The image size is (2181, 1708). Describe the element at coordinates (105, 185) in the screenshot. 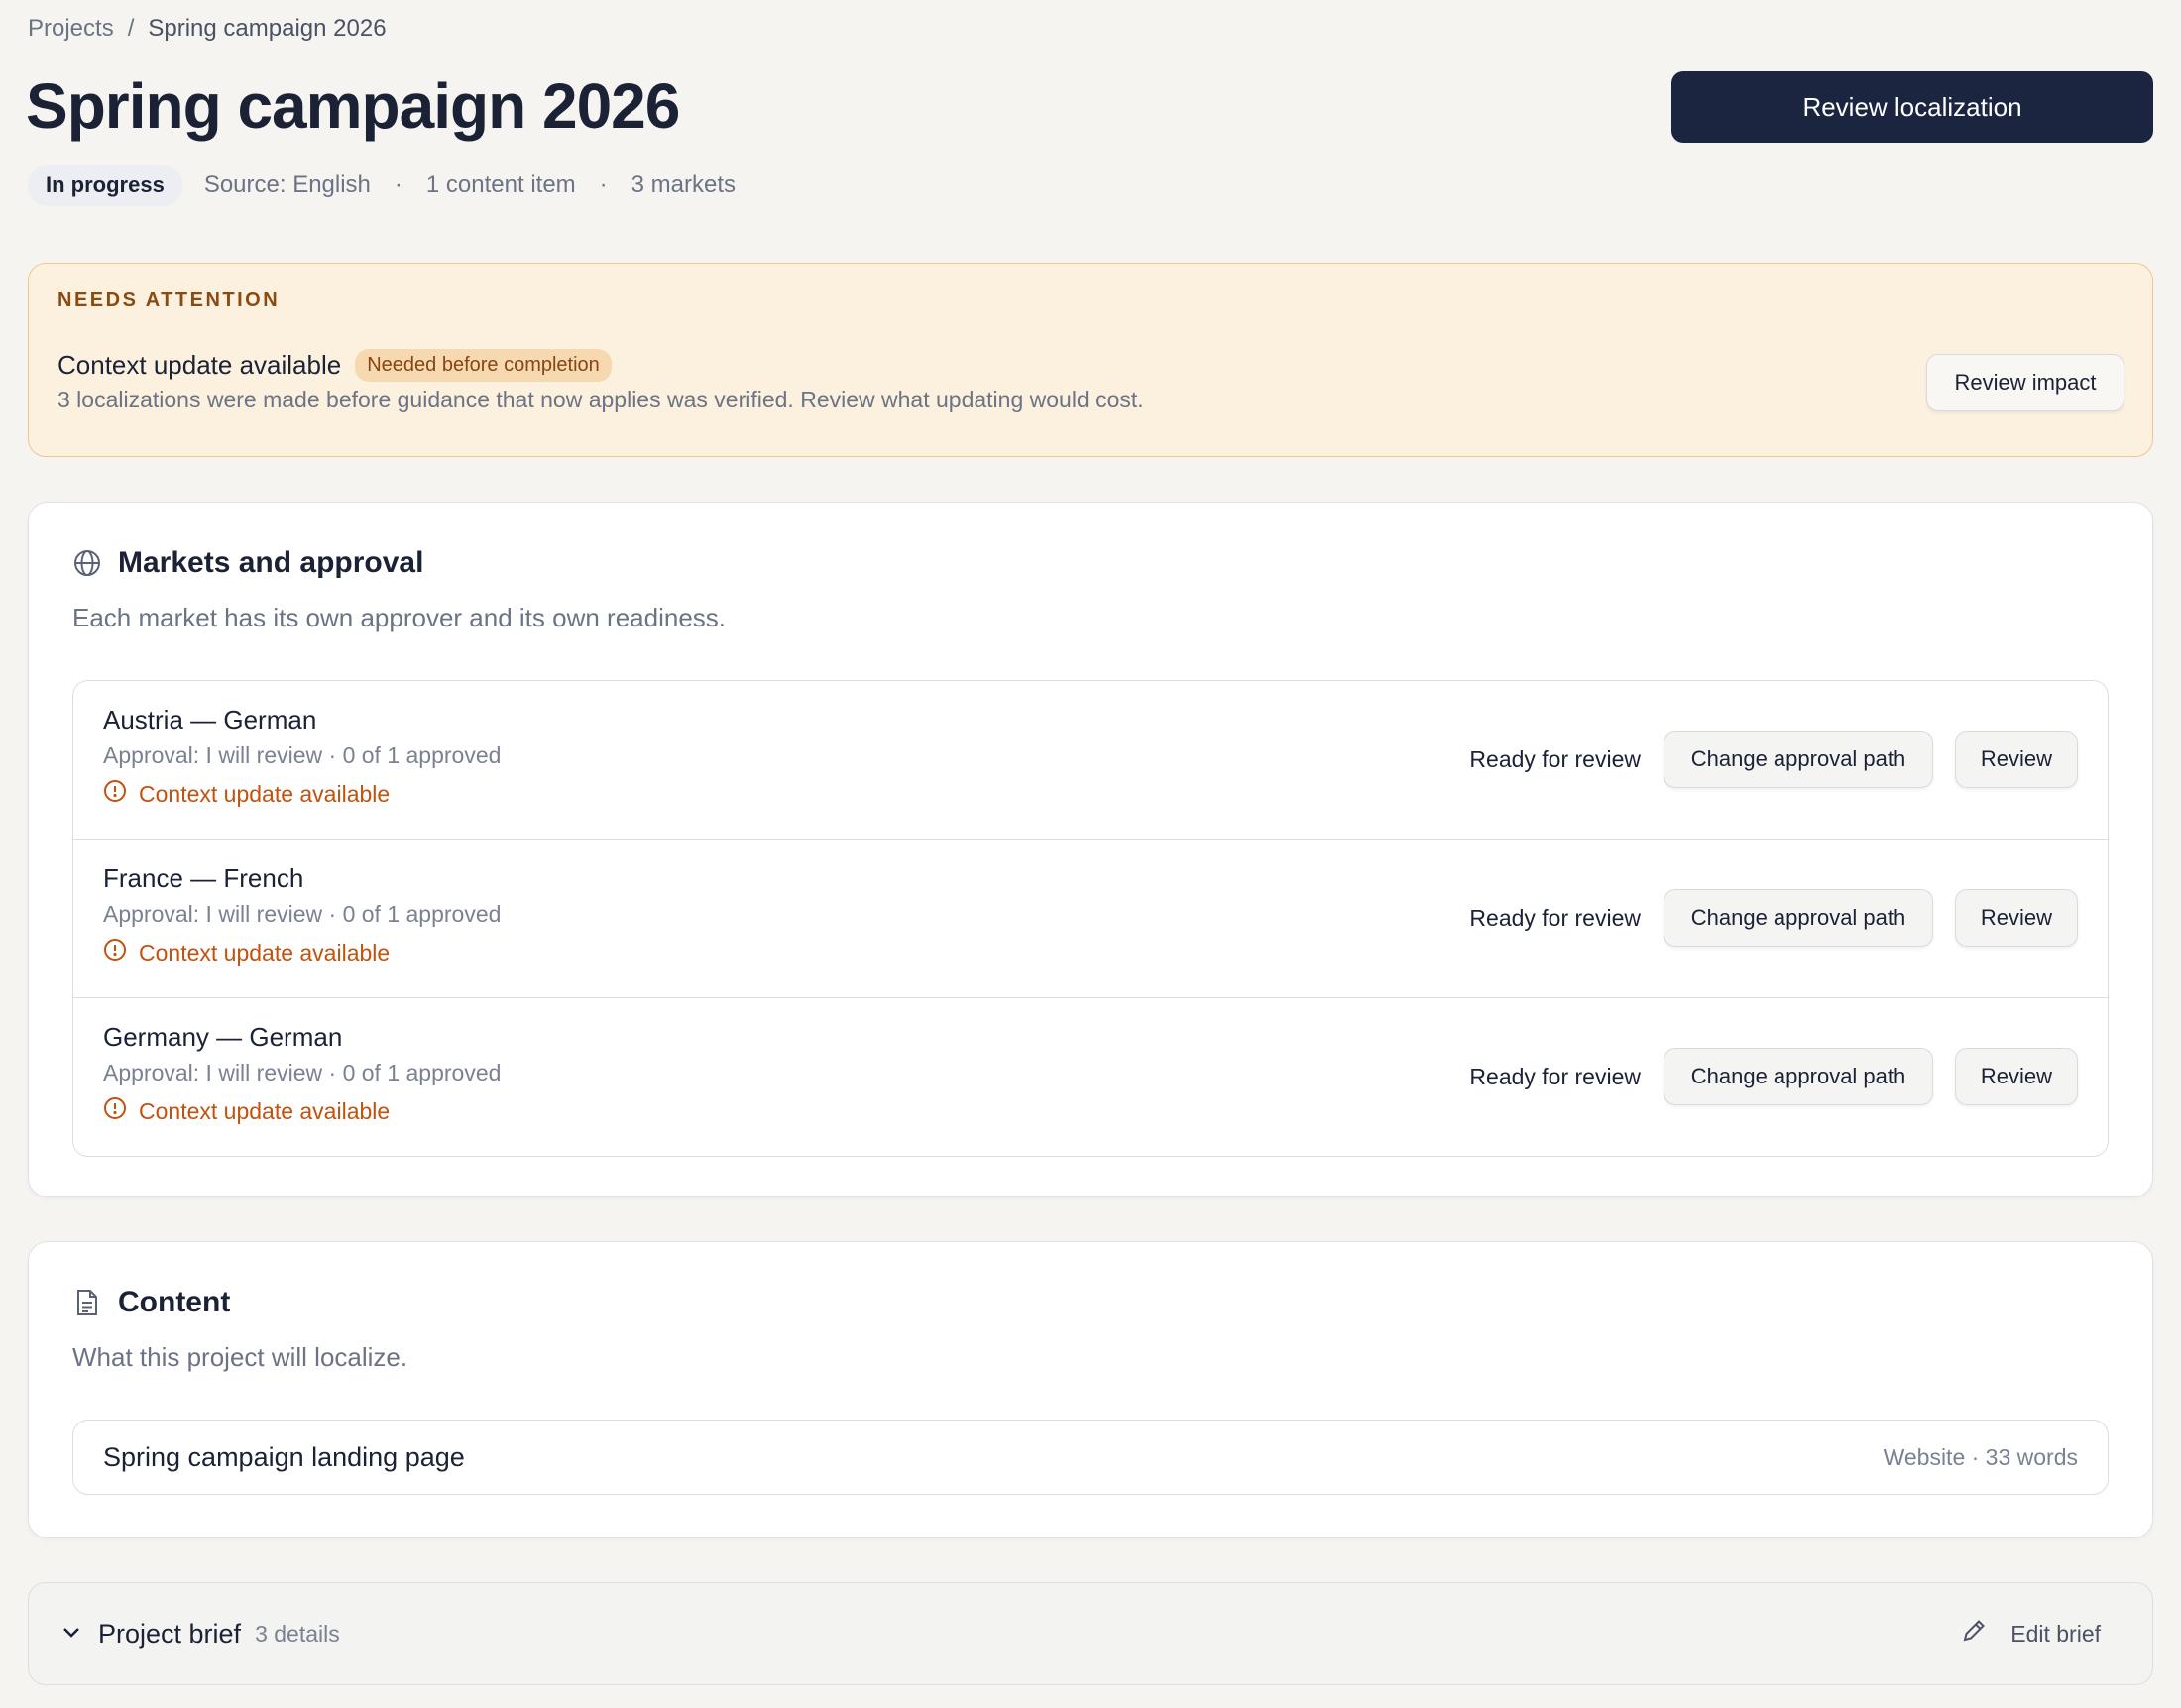

I see `status-badge: In progress` at that location.